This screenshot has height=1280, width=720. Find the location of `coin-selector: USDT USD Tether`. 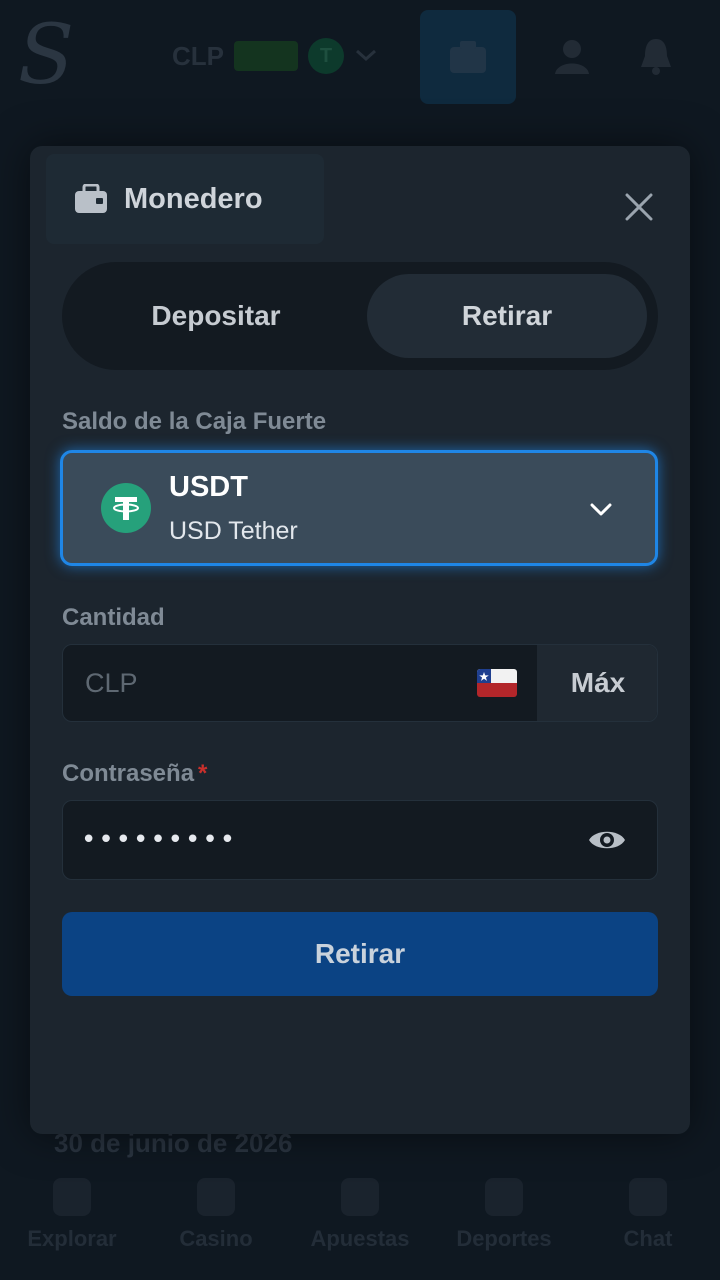

coin-selector: USDT USD Tether is located at coordinates (359, 508).